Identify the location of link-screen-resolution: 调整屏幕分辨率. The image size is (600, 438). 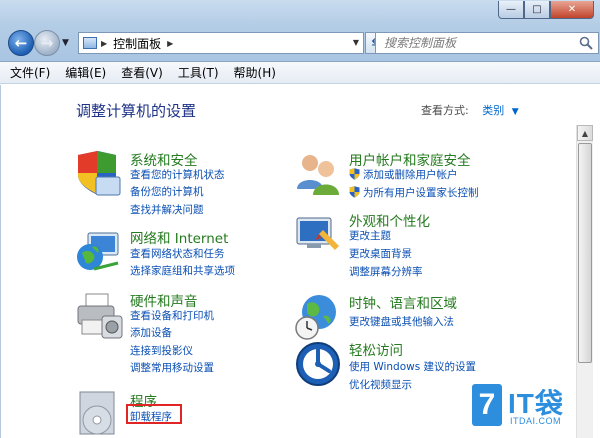
(386, 271).